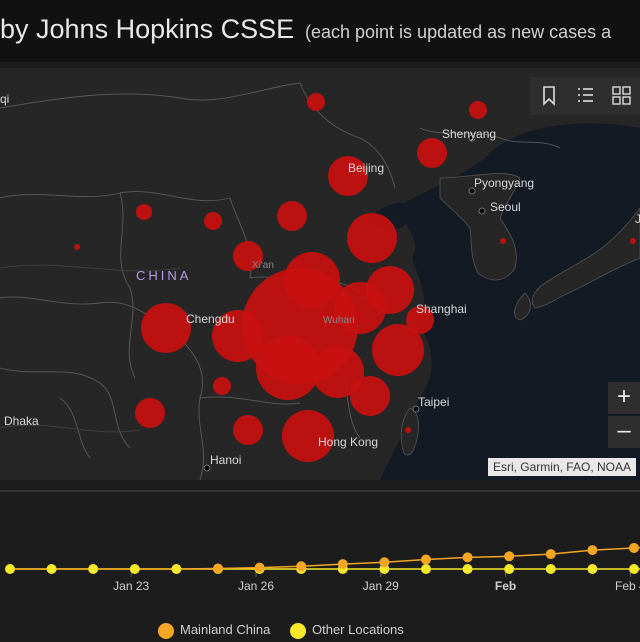  What do you see at coordinates (637, 219) in the screenshot?
I see `label-japan: J` at bounding box center [637, 219].